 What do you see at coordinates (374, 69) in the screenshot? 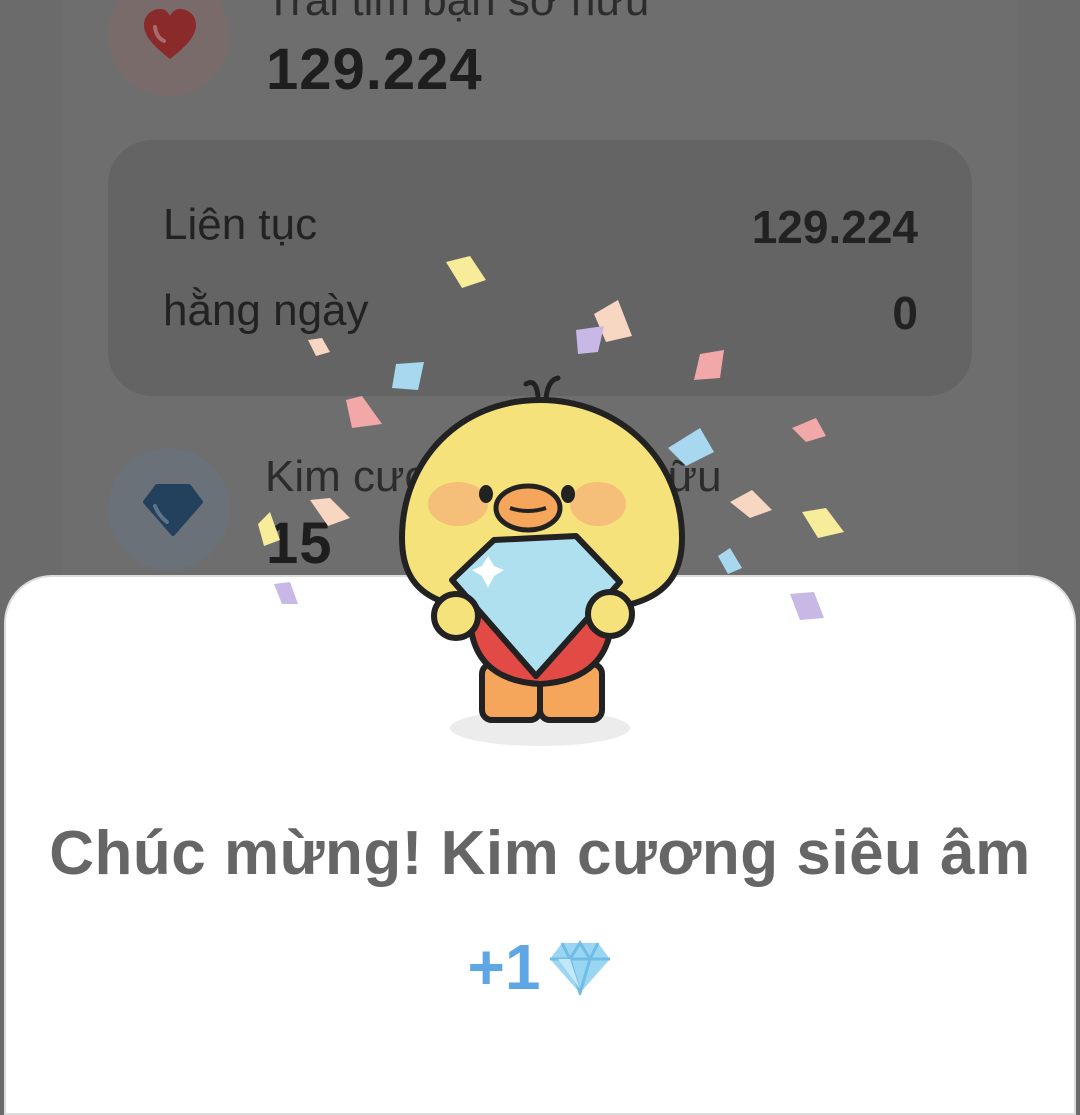
I see `hearts-owned-value: 129.224` at bounding box center [374, 69].